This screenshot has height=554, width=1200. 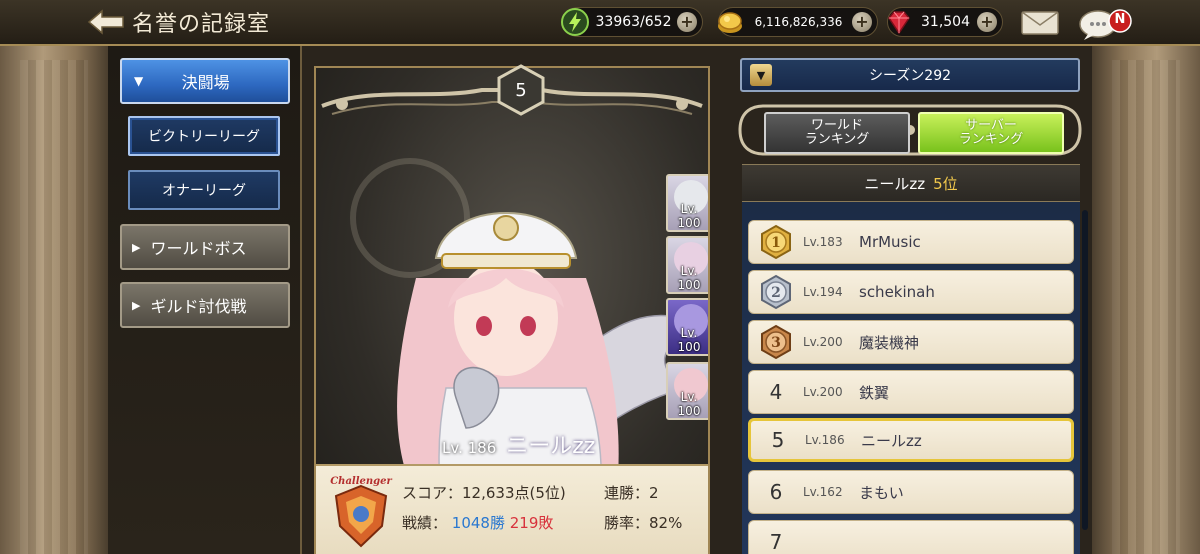 I want to click on nav-duel-arena: ▼ 決闘場, so click(x=205, y=81).